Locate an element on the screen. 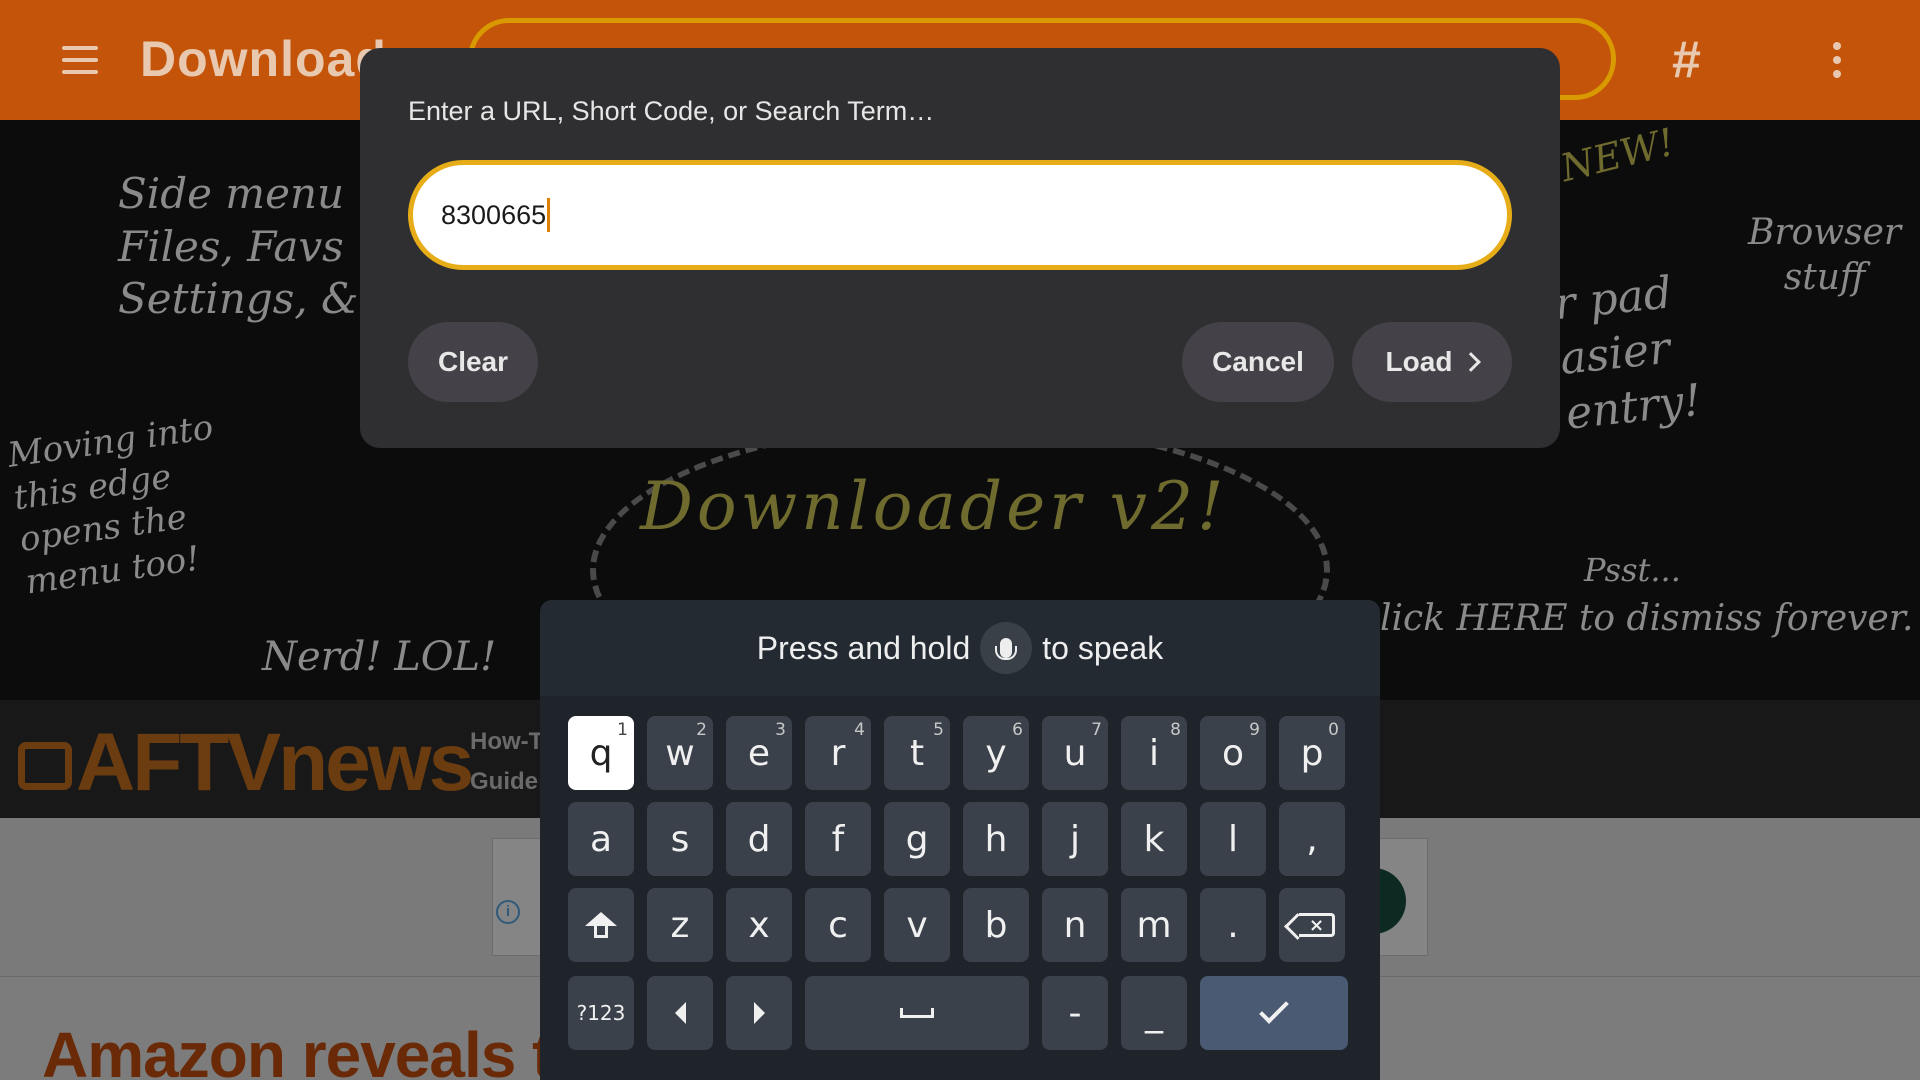 This screenshot has height=1080, width=1920. key-w: w2 is located at coordinates (680, 753).